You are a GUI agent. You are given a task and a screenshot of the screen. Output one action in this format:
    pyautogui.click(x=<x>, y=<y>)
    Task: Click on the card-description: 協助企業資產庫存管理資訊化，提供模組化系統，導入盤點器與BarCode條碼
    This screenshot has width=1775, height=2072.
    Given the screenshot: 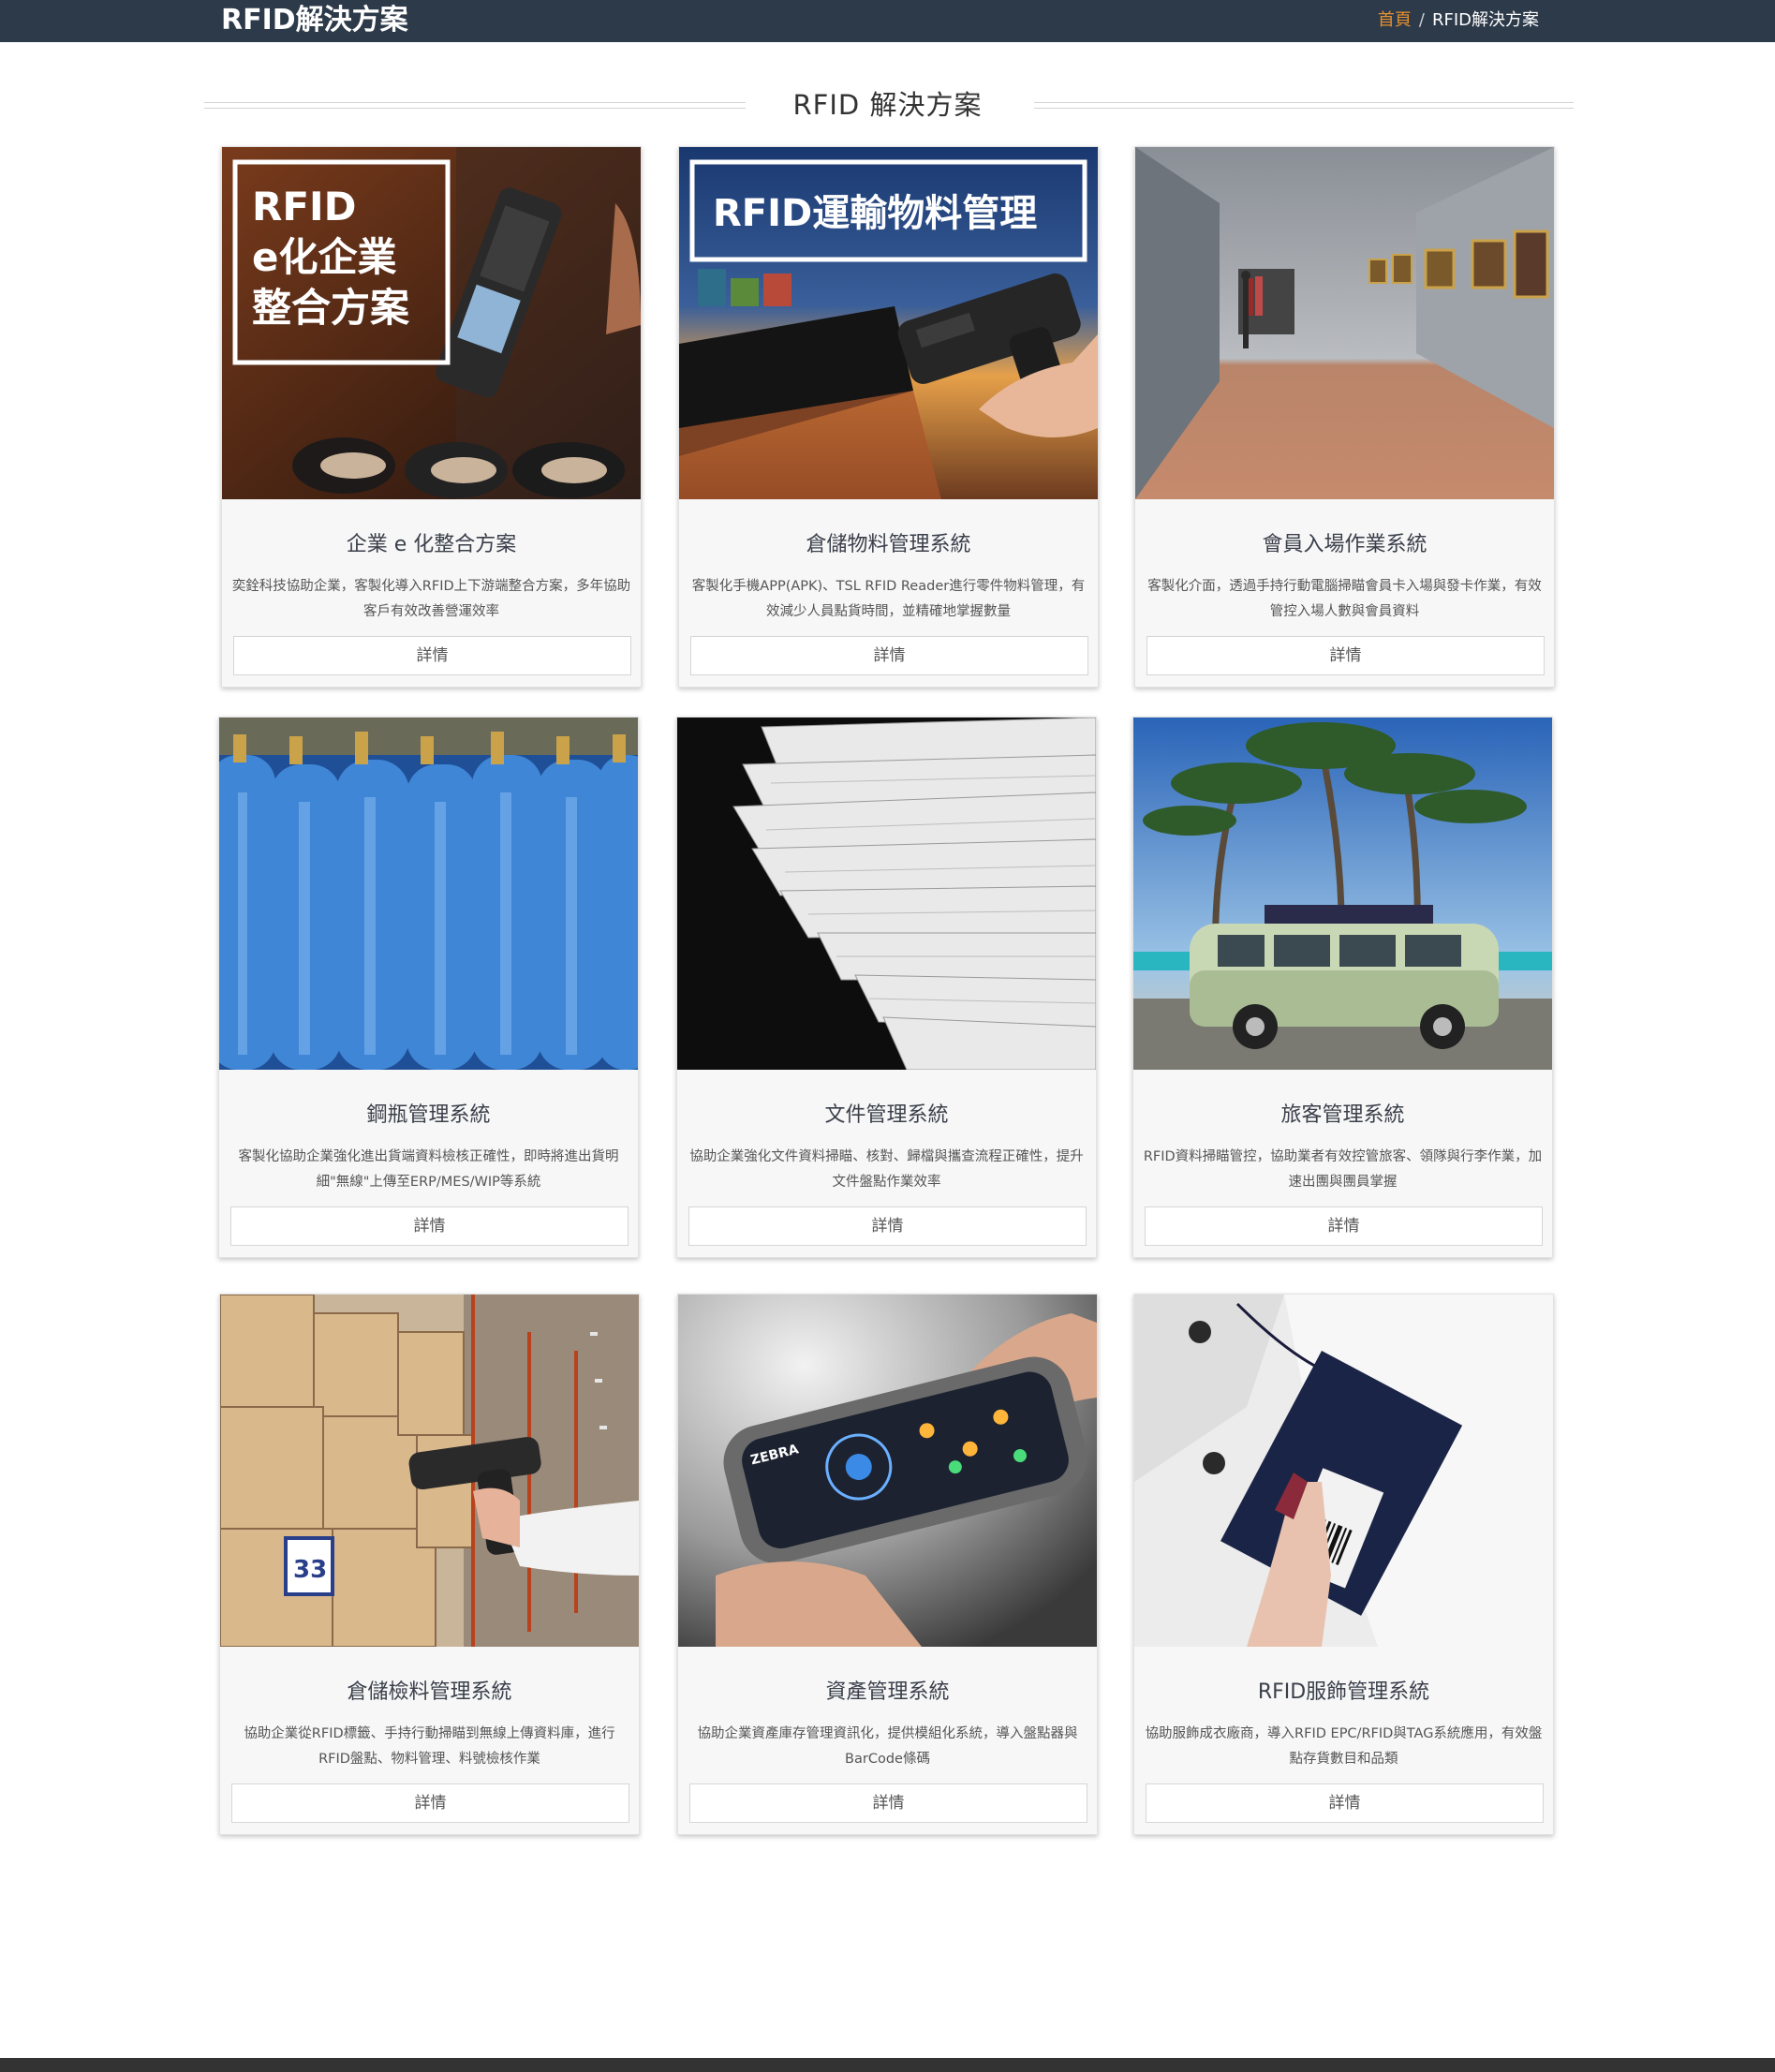 What is the action you would take?
    pyautogui.click(x=887, y=1746)
    